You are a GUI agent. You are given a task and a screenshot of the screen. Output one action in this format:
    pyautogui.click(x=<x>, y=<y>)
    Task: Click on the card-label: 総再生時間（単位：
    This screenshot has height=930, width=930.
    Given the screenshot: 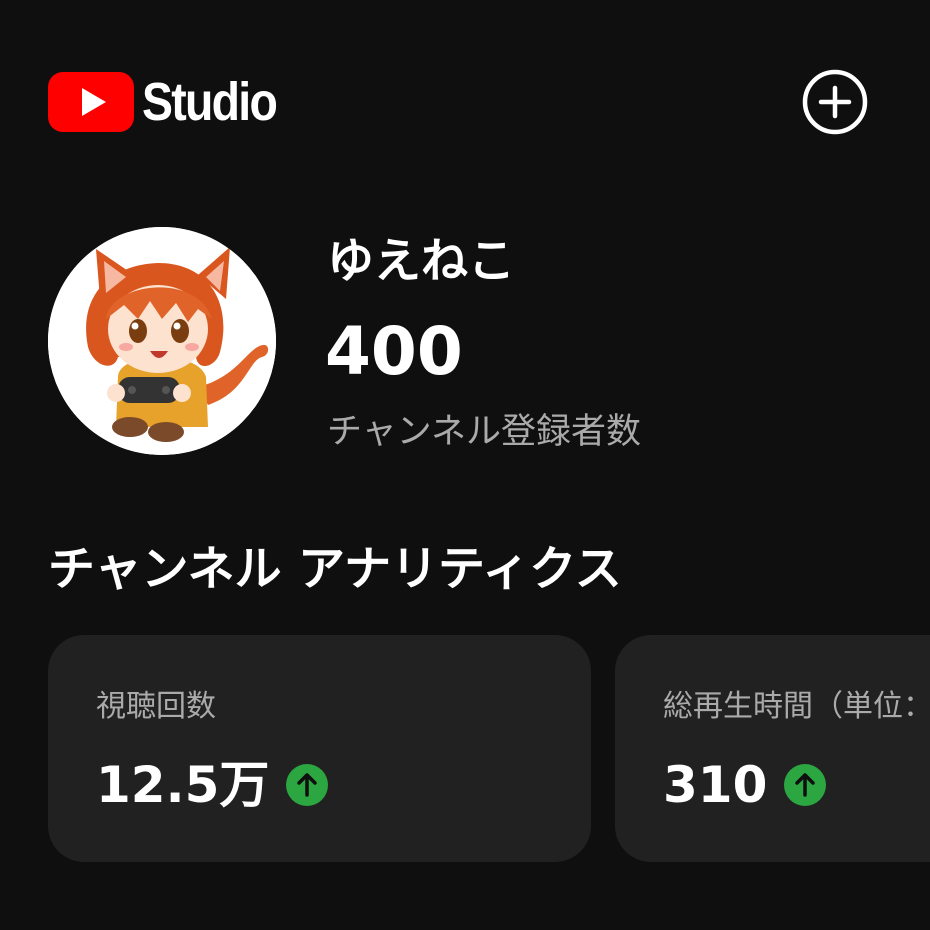 What is the action you would take?
    pyautogui.click(x=796, y=706)
    